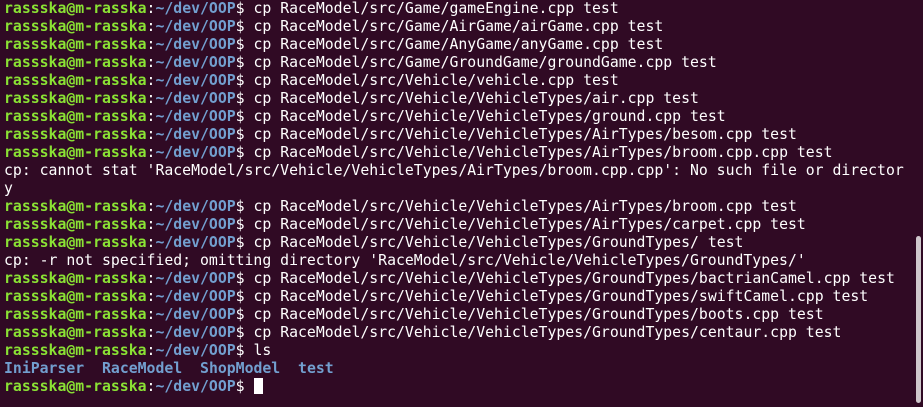 The width and height of the screenshot is (923, 407). Describe the element at coordinates (240, 368) in the screenshot. I see `ls-entry: ShopModel` at that location.